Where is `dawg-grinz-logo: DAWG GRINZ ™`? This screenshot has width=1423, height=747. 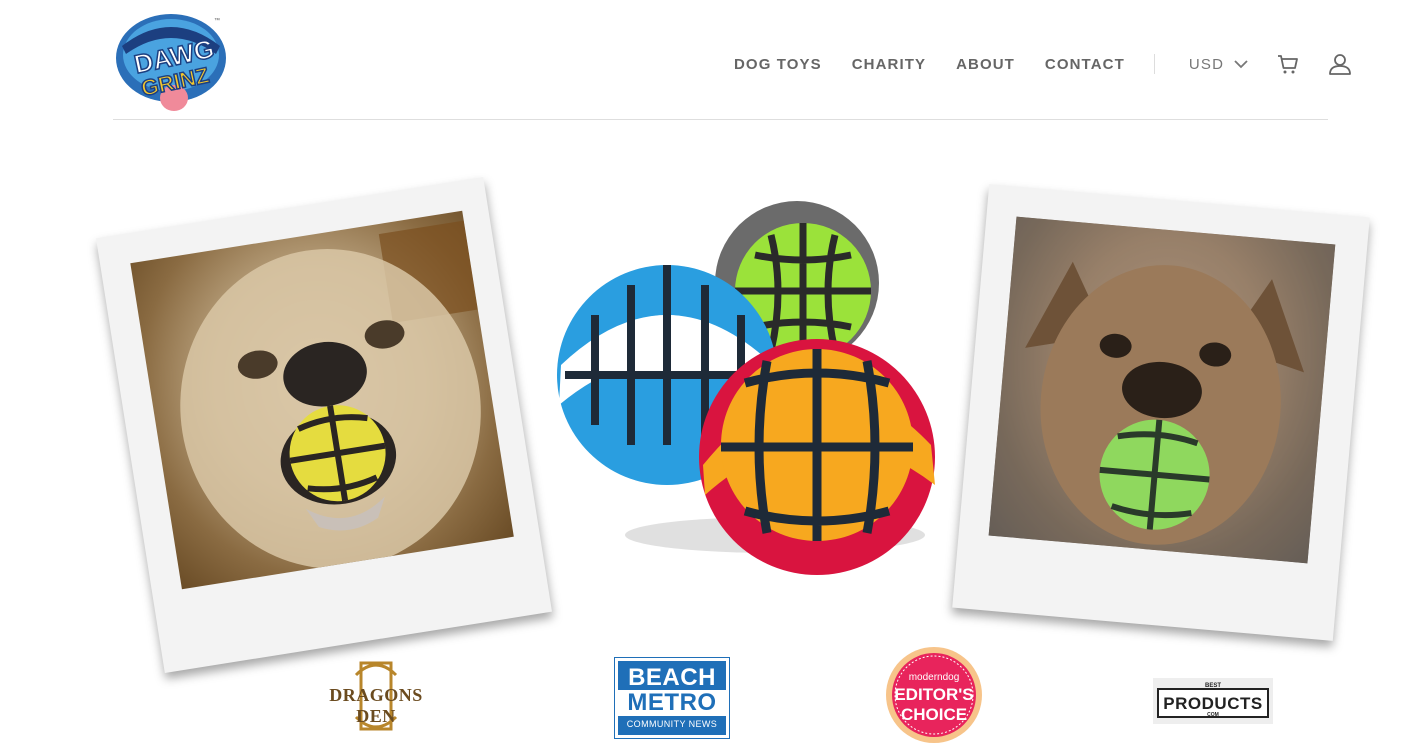 dawg-grinz-logo: DAWG GRINZ ™ is located at coordinates (171, 61).